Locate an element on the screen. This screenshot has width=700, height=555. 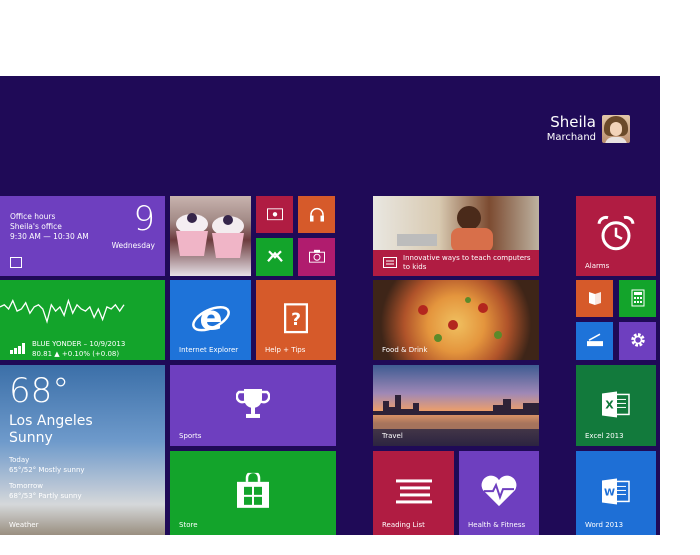
gear-icon is located at coordinates (637, 340).